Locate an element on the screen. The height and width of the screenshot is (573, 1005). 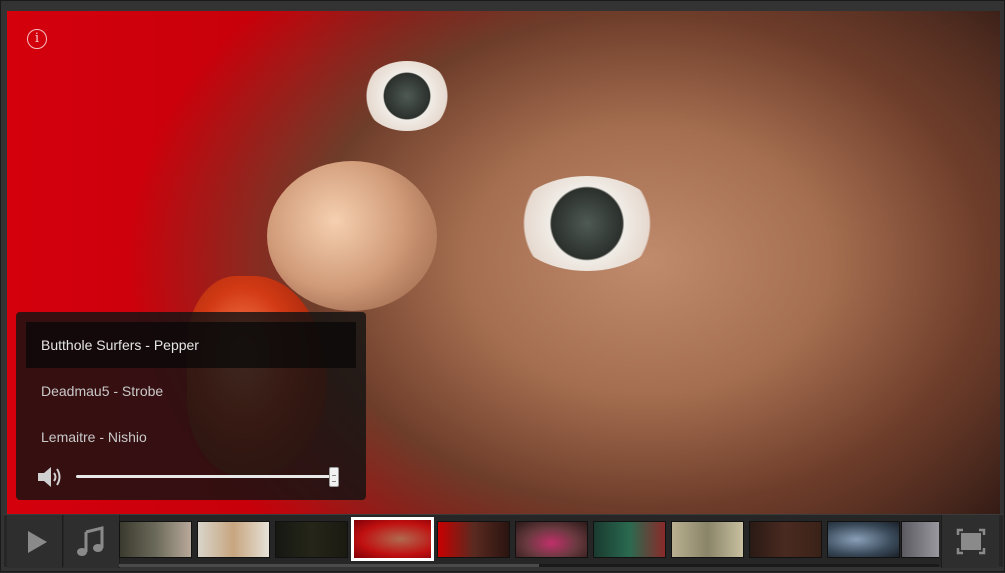
music-button is located at coordinates (92, 541).